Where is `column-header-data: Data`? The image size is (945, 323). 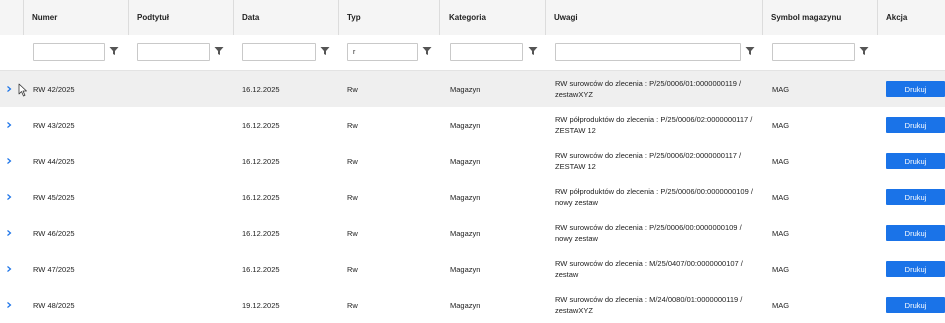
column-header-data: Data is located at coordinates (286, 17).